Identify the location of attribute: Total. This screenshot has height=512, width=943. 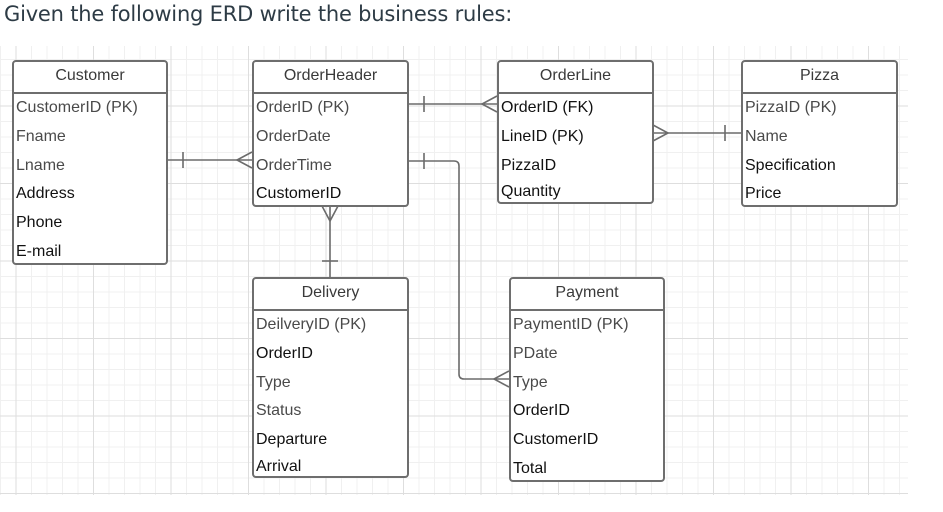
(530, 468).